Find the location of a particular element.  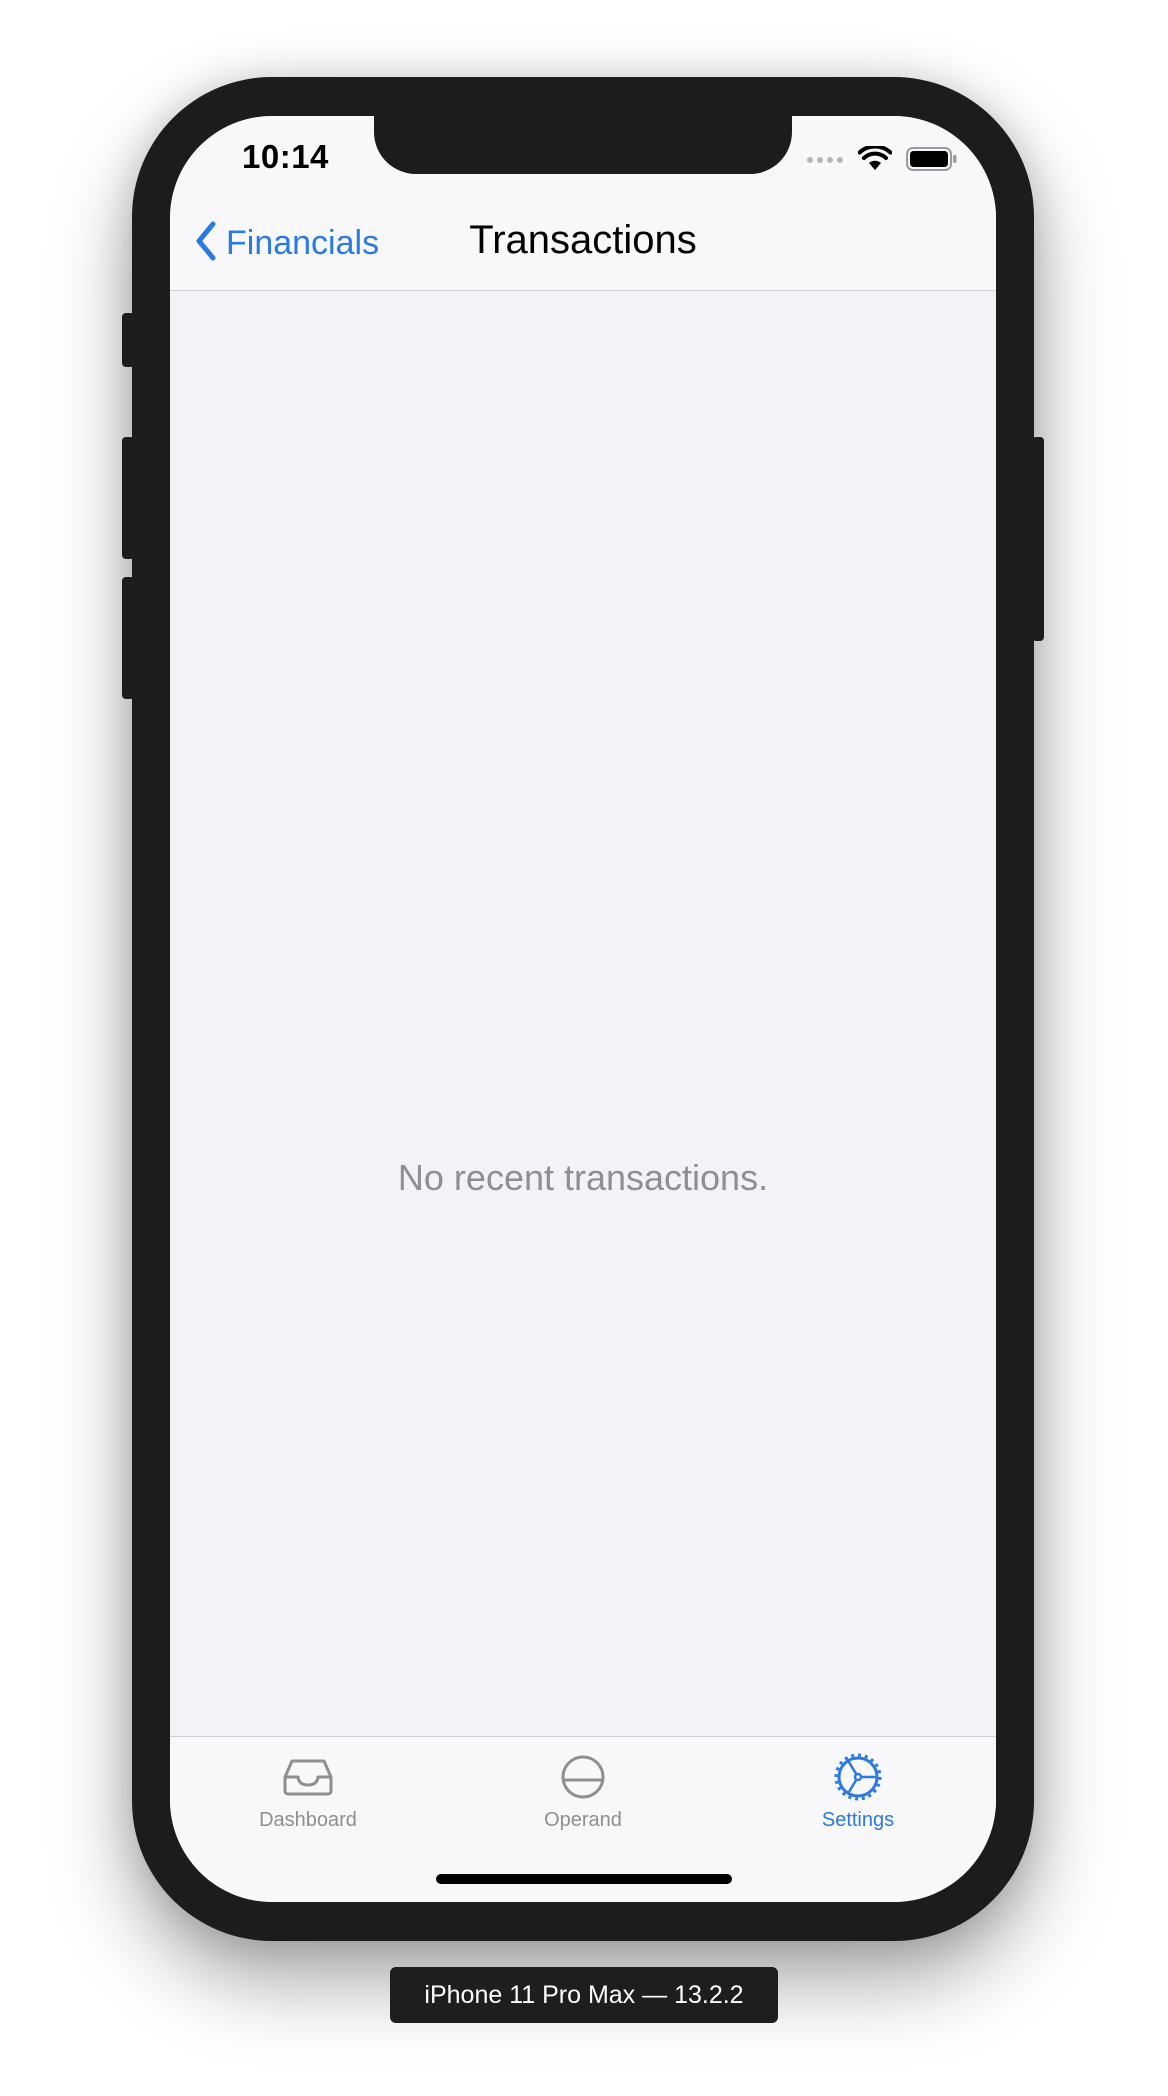

tab-dashboard: Dashboard is located at coordinates (308, 1798).